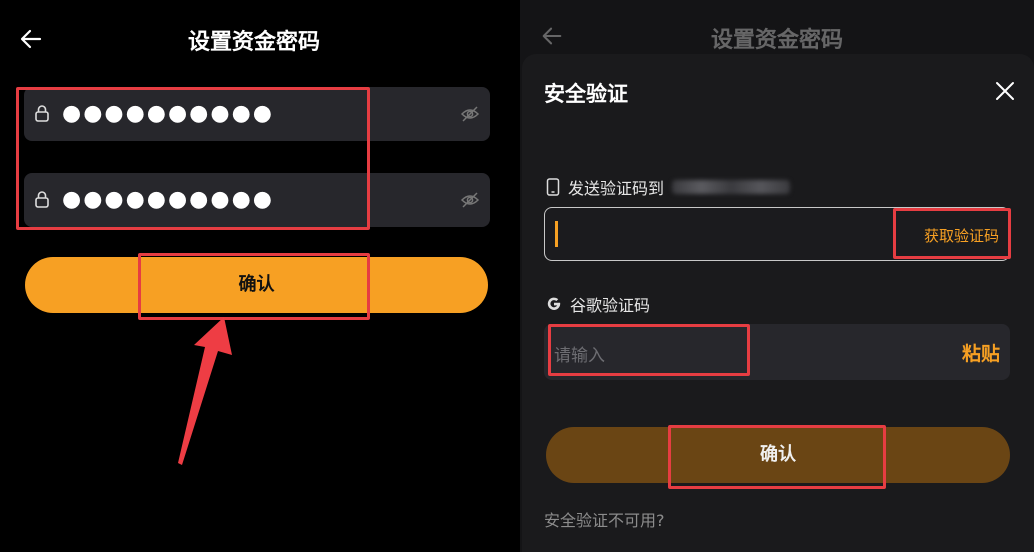  What do you see at coordinates (1005, 91) in the screenshot?
I see `close-icon` at bounding box center [1005, 91].